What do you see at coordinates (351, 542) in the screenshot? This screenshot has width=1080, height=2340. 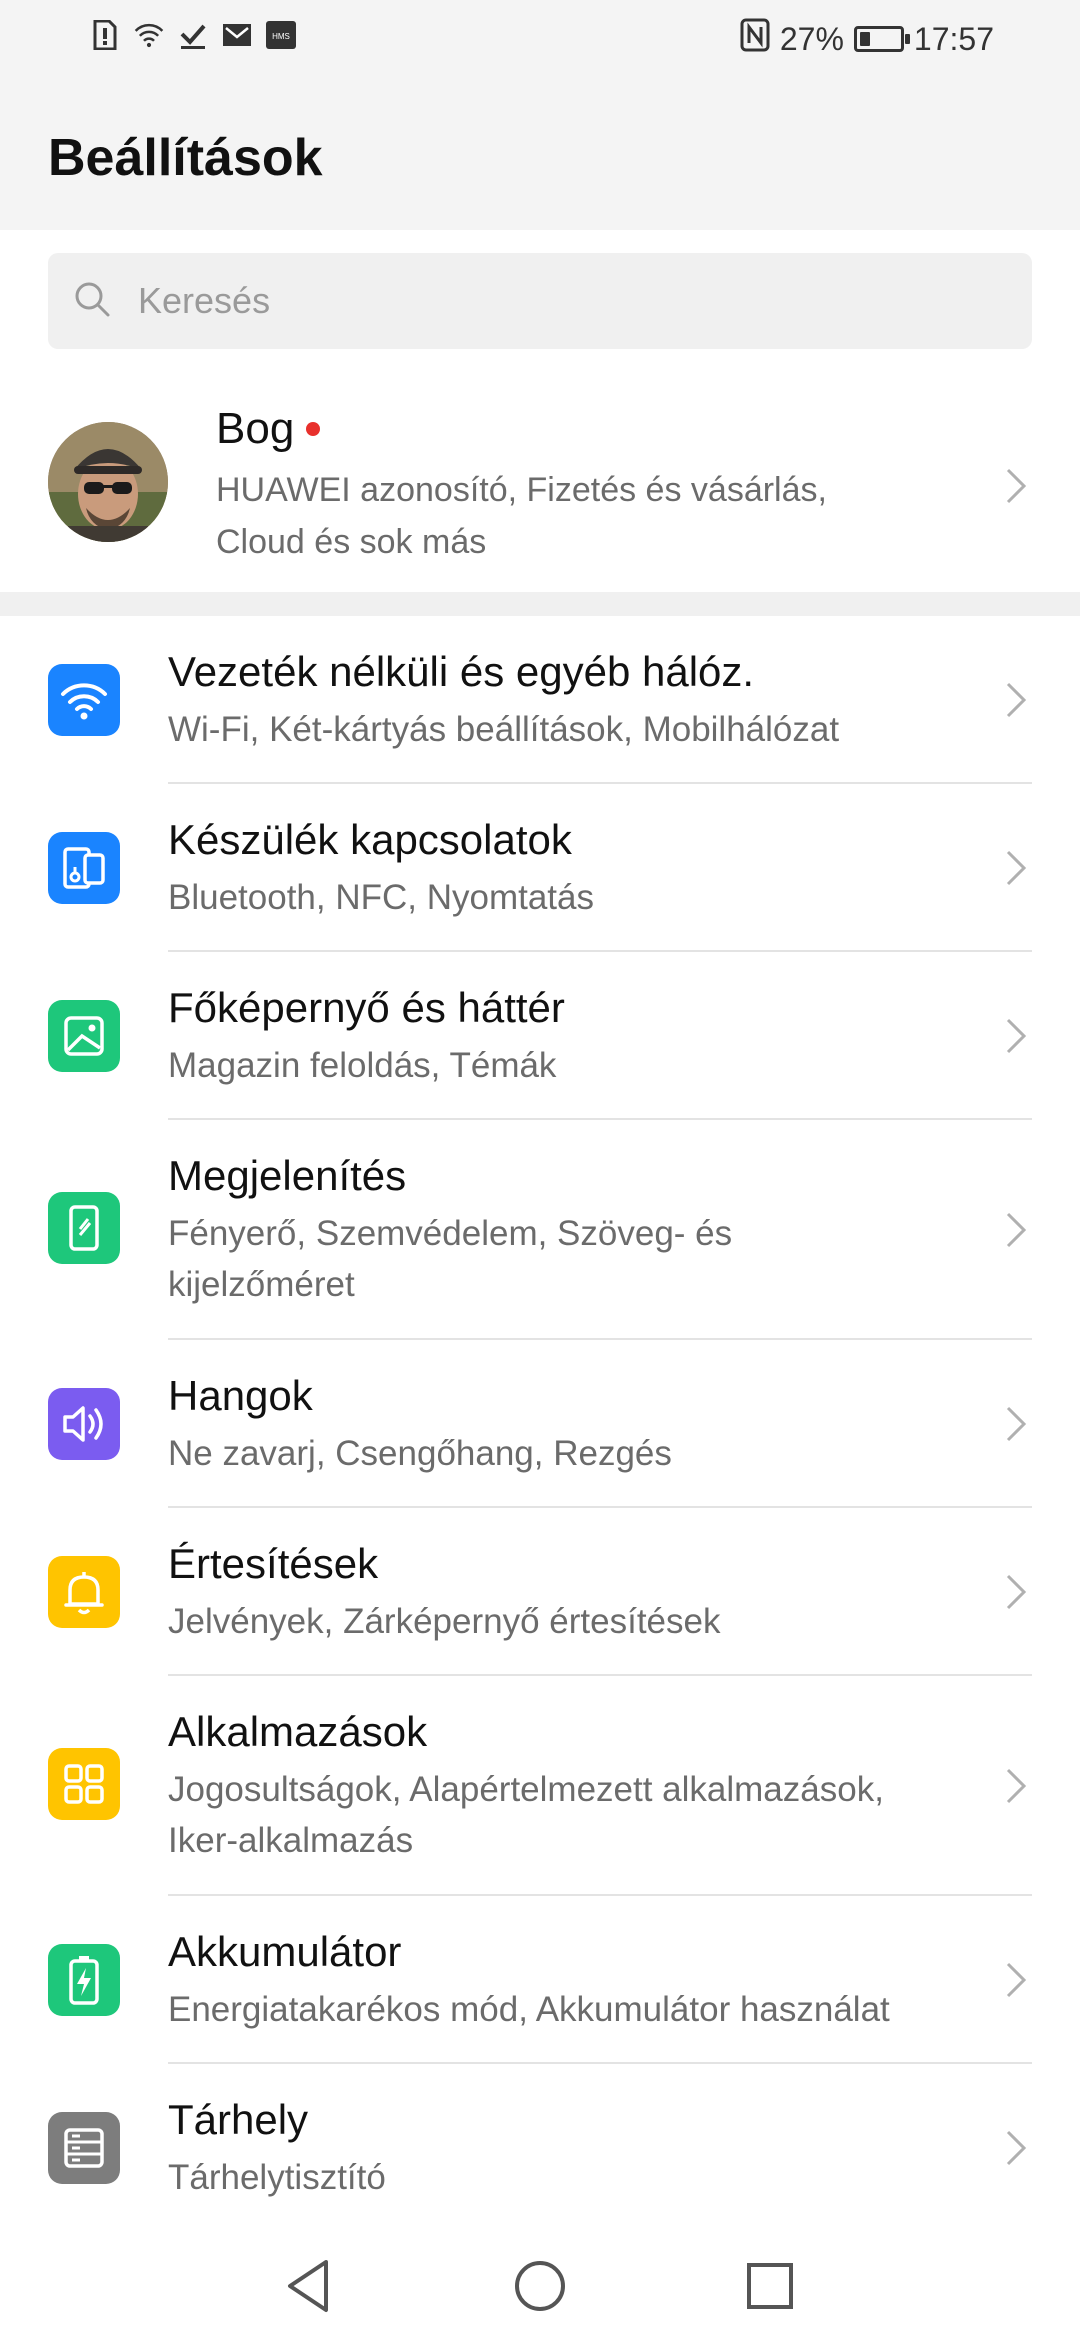 I see `account-subtitle-line2: Cloud és sok más` at bounding box center [351, 542].